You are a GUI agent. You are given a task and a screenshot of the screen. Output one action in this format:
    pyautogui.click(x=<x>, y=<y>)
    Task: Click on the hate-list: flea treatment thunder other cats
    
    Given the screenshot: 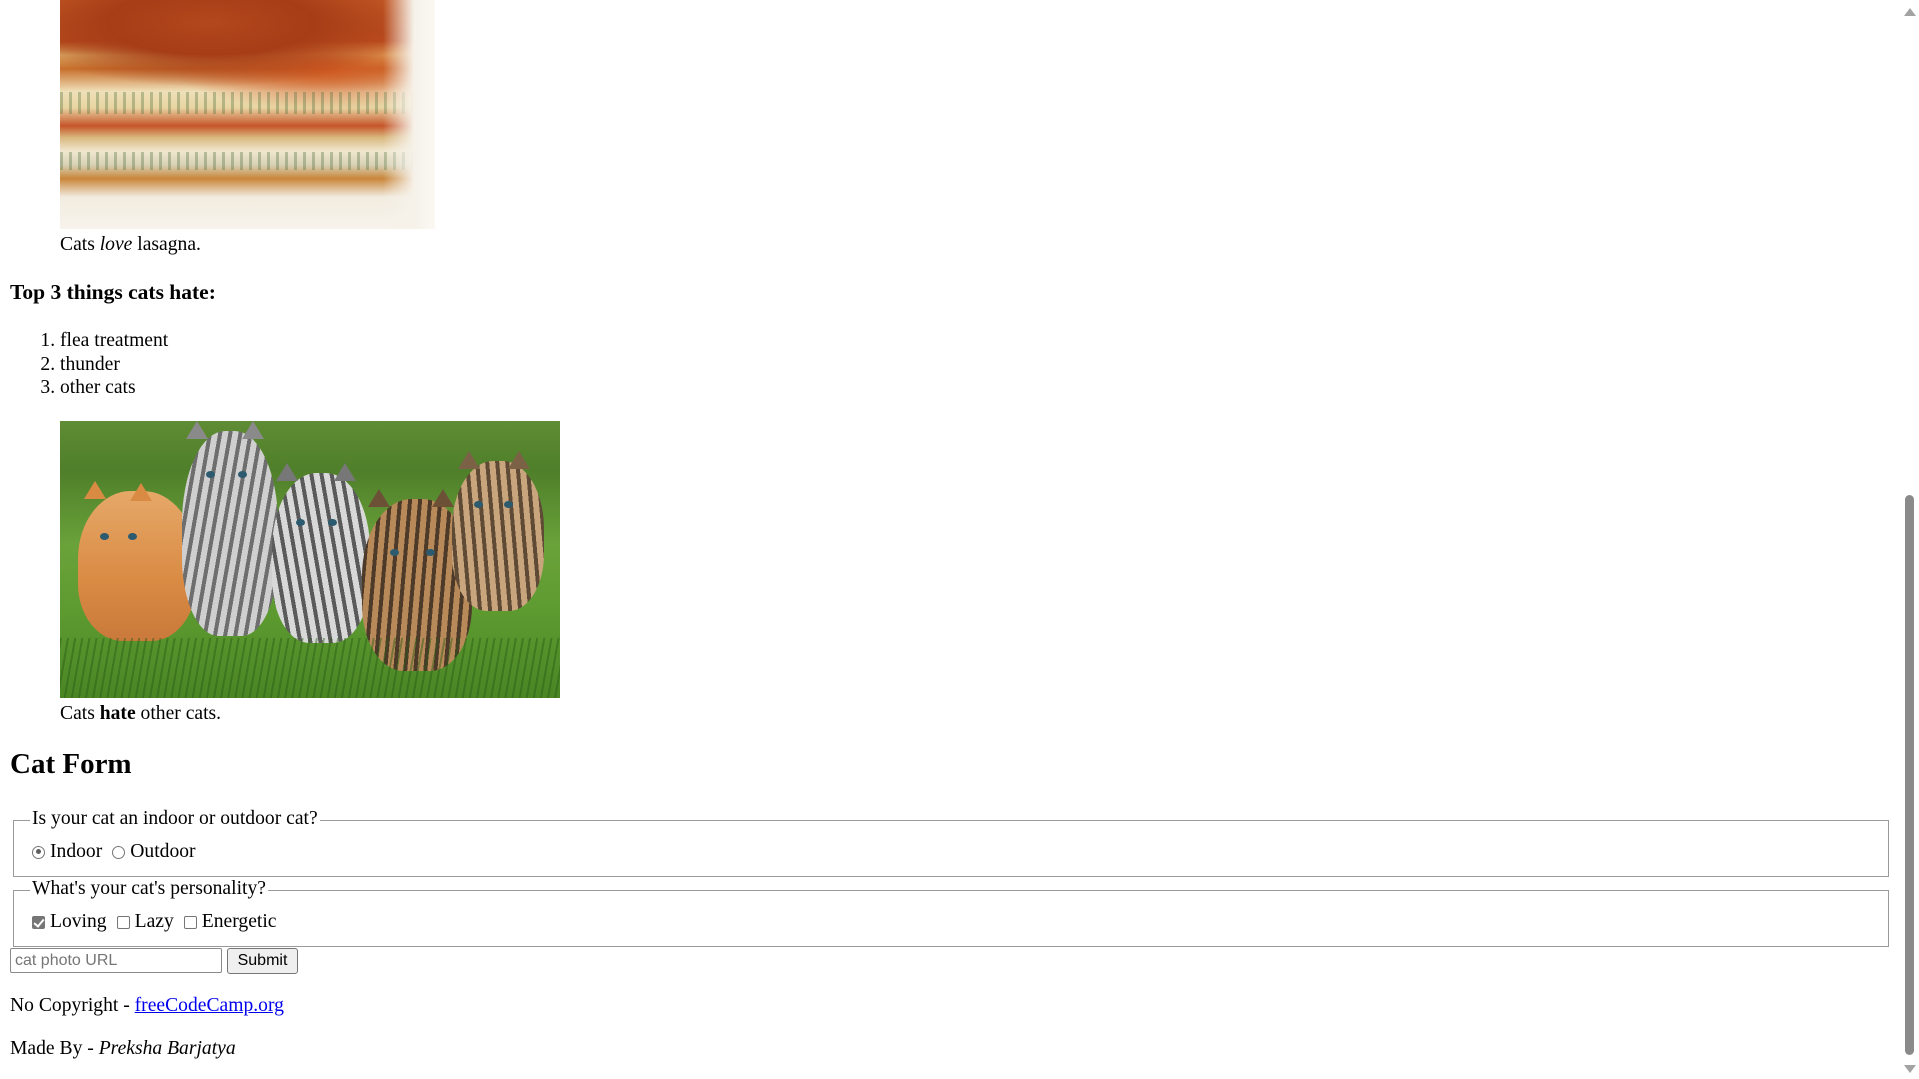 What is the action you would take?
    pyautogui.click(x=84, y=364)
    